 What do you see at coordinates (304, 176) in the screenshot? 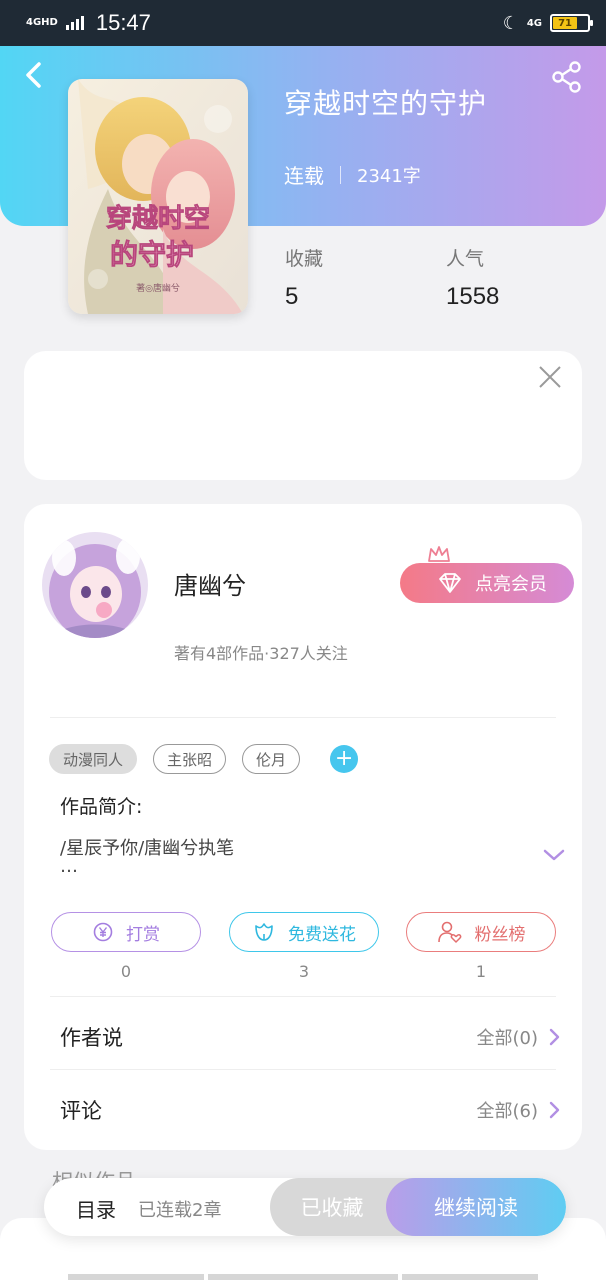
I see `book-status: 连载` at bounding box center [304, 176].